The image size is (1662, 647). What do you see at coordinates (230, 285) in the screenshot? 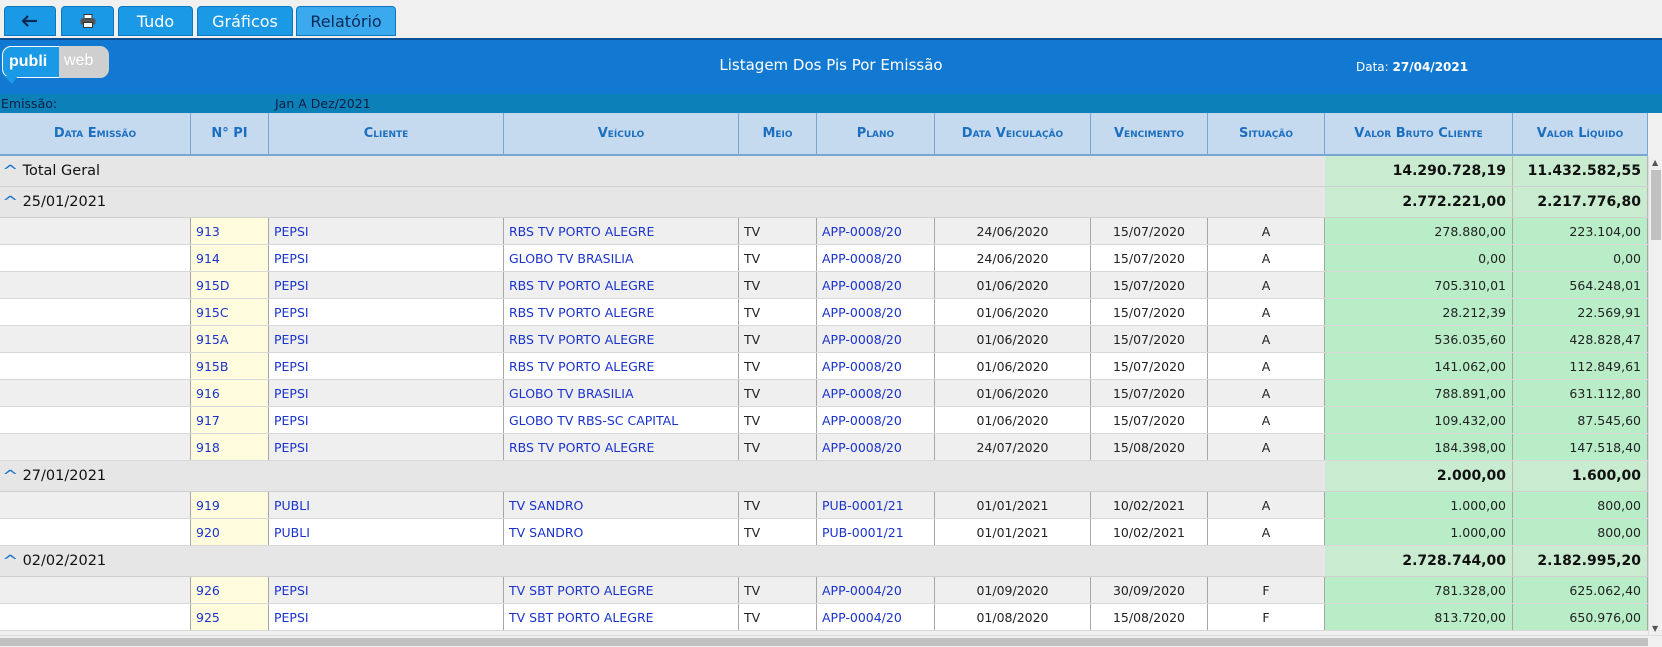
I see `cell-pi: 915D` at bounding box center [230, 285].